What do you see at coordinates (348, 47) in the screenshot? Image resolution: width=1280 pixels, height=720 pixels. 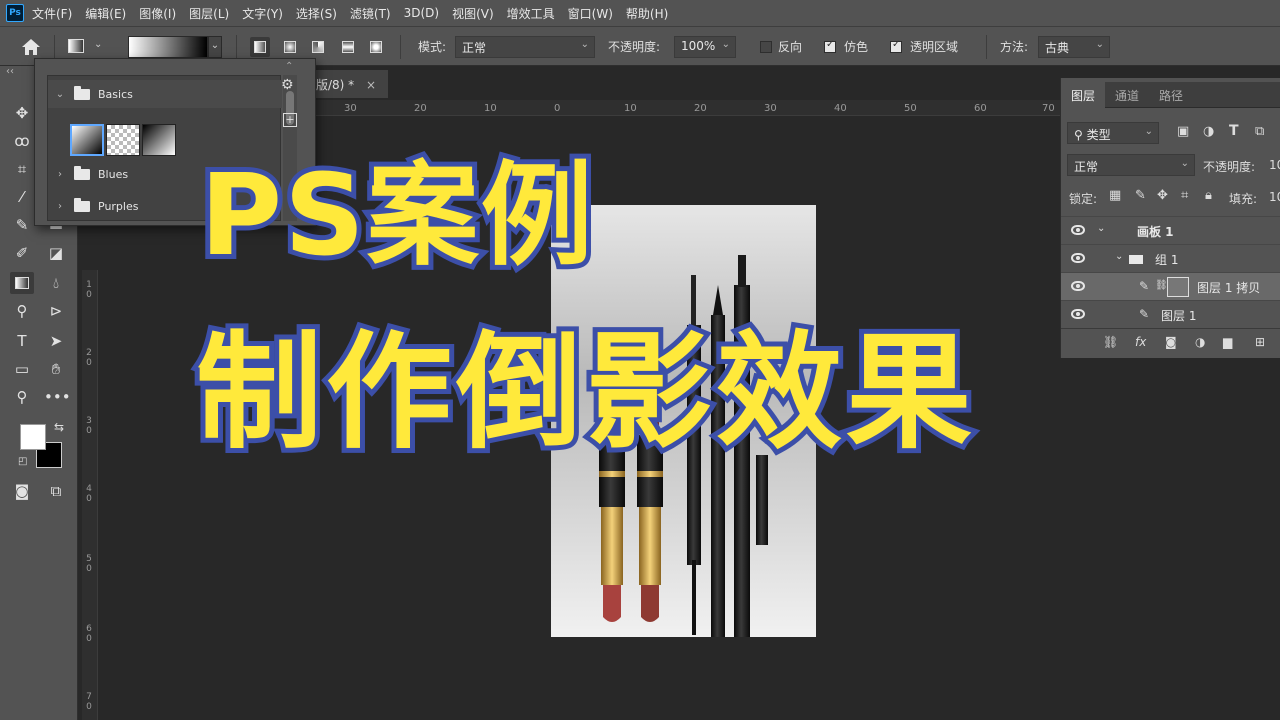 I see `reflected-gradient-button` at bounding box center [348, 47].